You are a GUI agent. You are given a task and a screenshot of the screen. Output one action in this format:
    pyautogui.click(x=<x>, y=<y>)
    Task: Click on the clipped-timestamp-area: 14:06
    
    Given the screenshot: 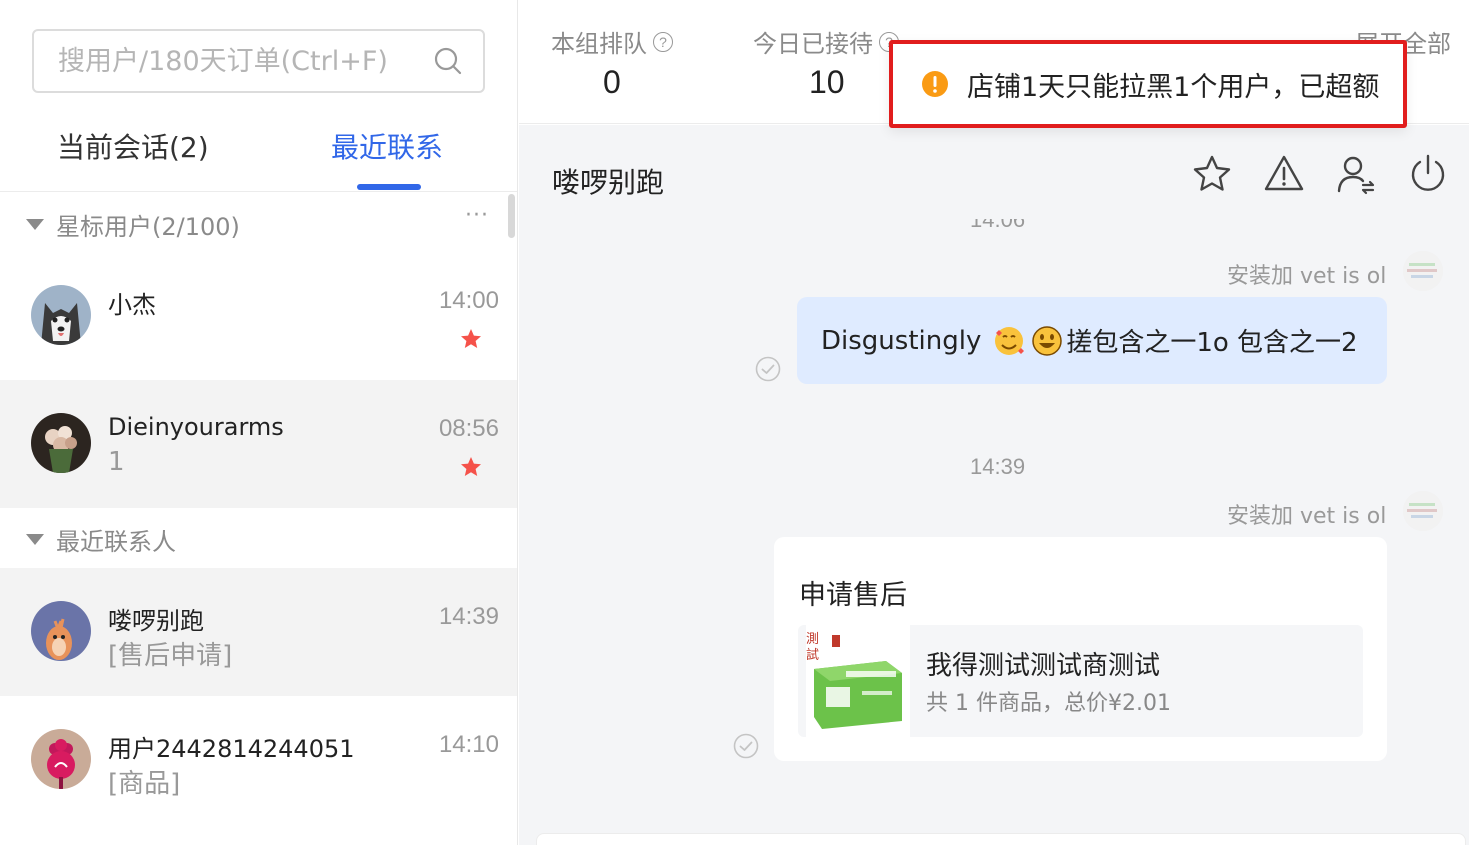 What is the action you would take?
    pyautogui.click(x=994, y=228)
    